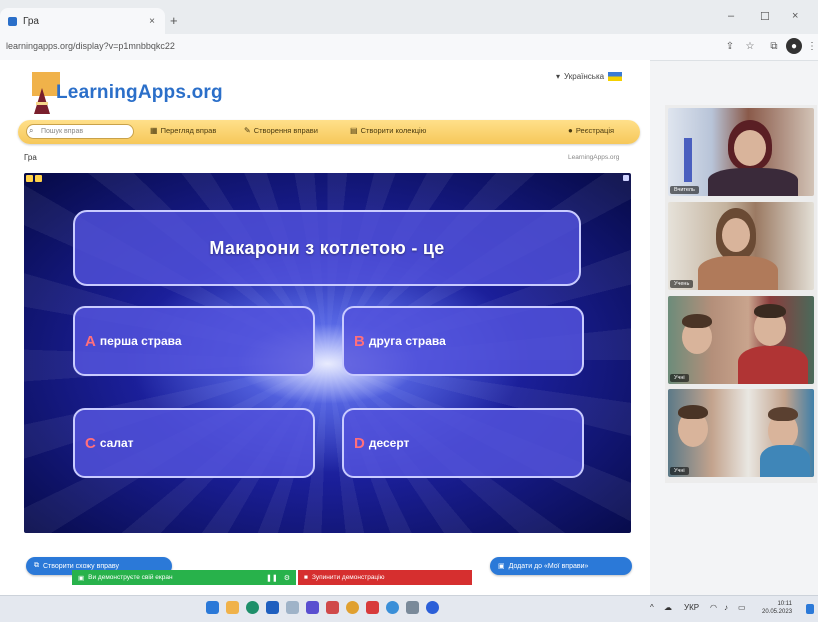  I want to click on keyboard-language: УКР, so click(691, 607).